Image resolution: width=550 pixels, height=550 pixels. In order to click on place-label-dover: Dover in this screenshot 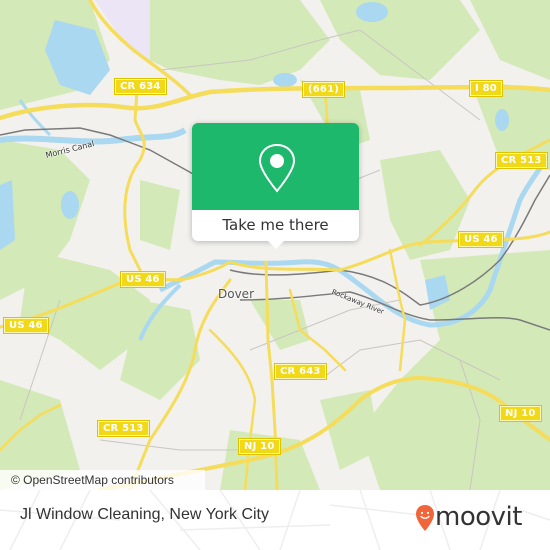, I will do `click(236, 294)`.